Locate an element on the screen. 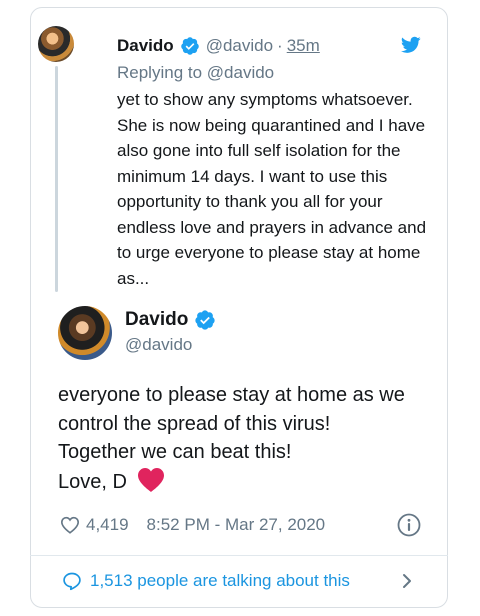 The image size is (480, 616). speech-bubble-icon is located at coordinates (72, 581).